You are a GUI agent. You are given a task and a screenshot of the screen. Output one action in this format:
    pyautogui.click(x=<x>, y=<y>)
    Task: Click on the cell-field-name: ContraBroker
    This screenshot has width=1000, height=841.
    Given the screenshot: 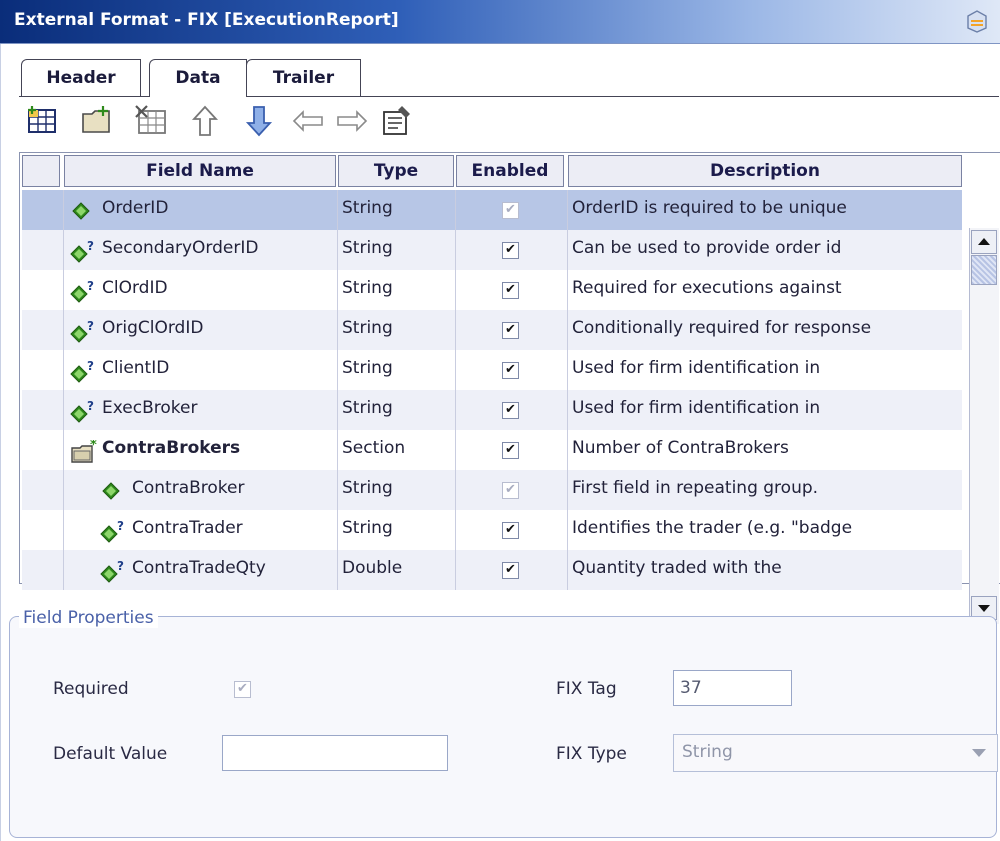 What is the action you would take?
    pyautogui.click(x=201, y=490)
    